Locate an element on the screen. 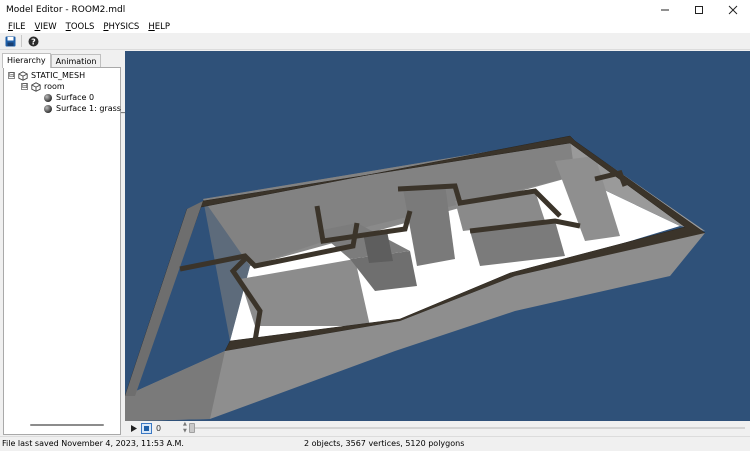 Image resolution: width=750 pixels, height=451 pixels. tree-label: Surface 1: grass_pa is located at coordinates (95, 108).